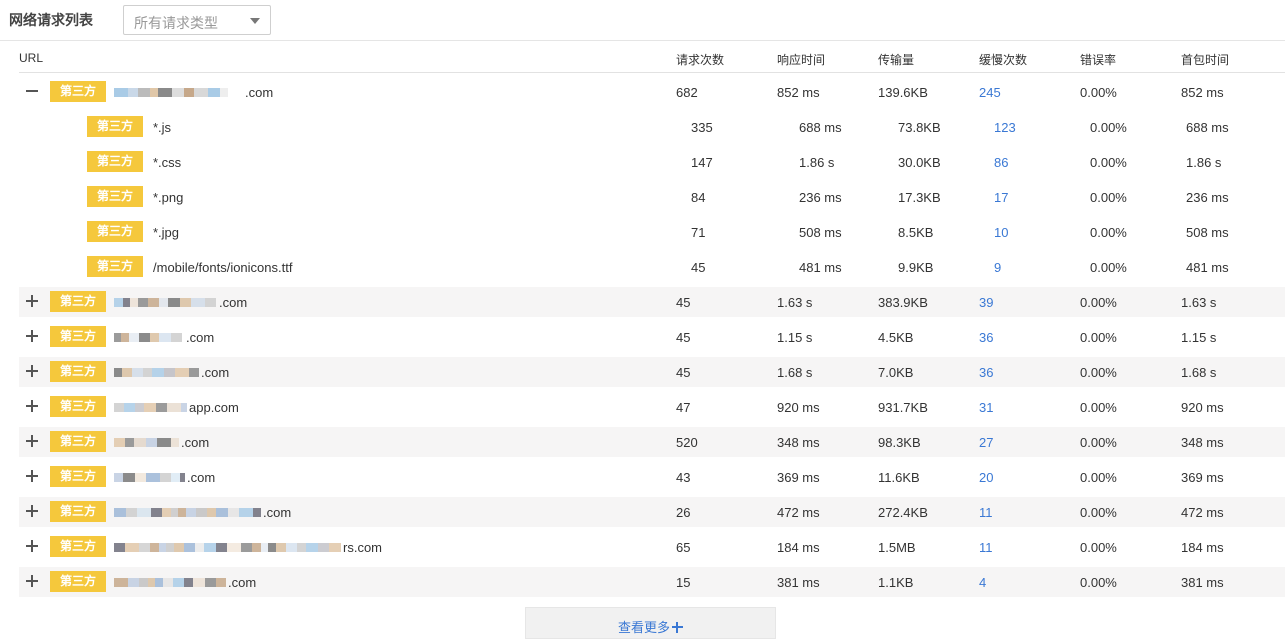 The width and height of the screenshot is (1285, 641). What do you see at coordinates (652, 197) in the screenshot?
I see `sub-table-row: 第三方 *.png 84 236 ms 17.3KB 17 0.00% 236 ms` at bounding box center [652, 197].